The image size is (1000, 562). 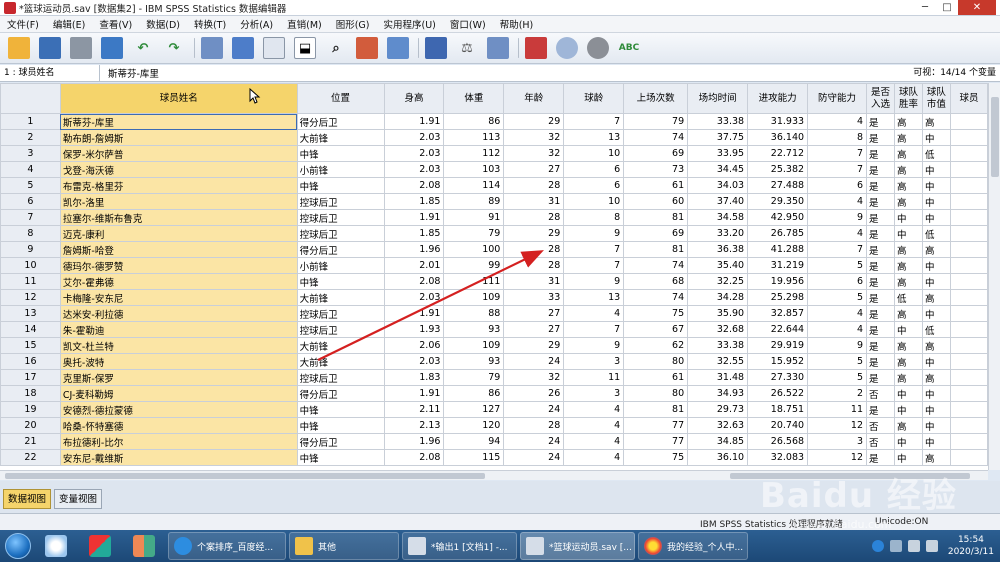 What do you see at coordinates (494, 137) in the screenshot?
I see `table-row: 2 勒布朗-詹姆斯 大前锋 2.03 113 32 13 74 37.75 36.140 8 是高中` at bounding box center [494, 137].